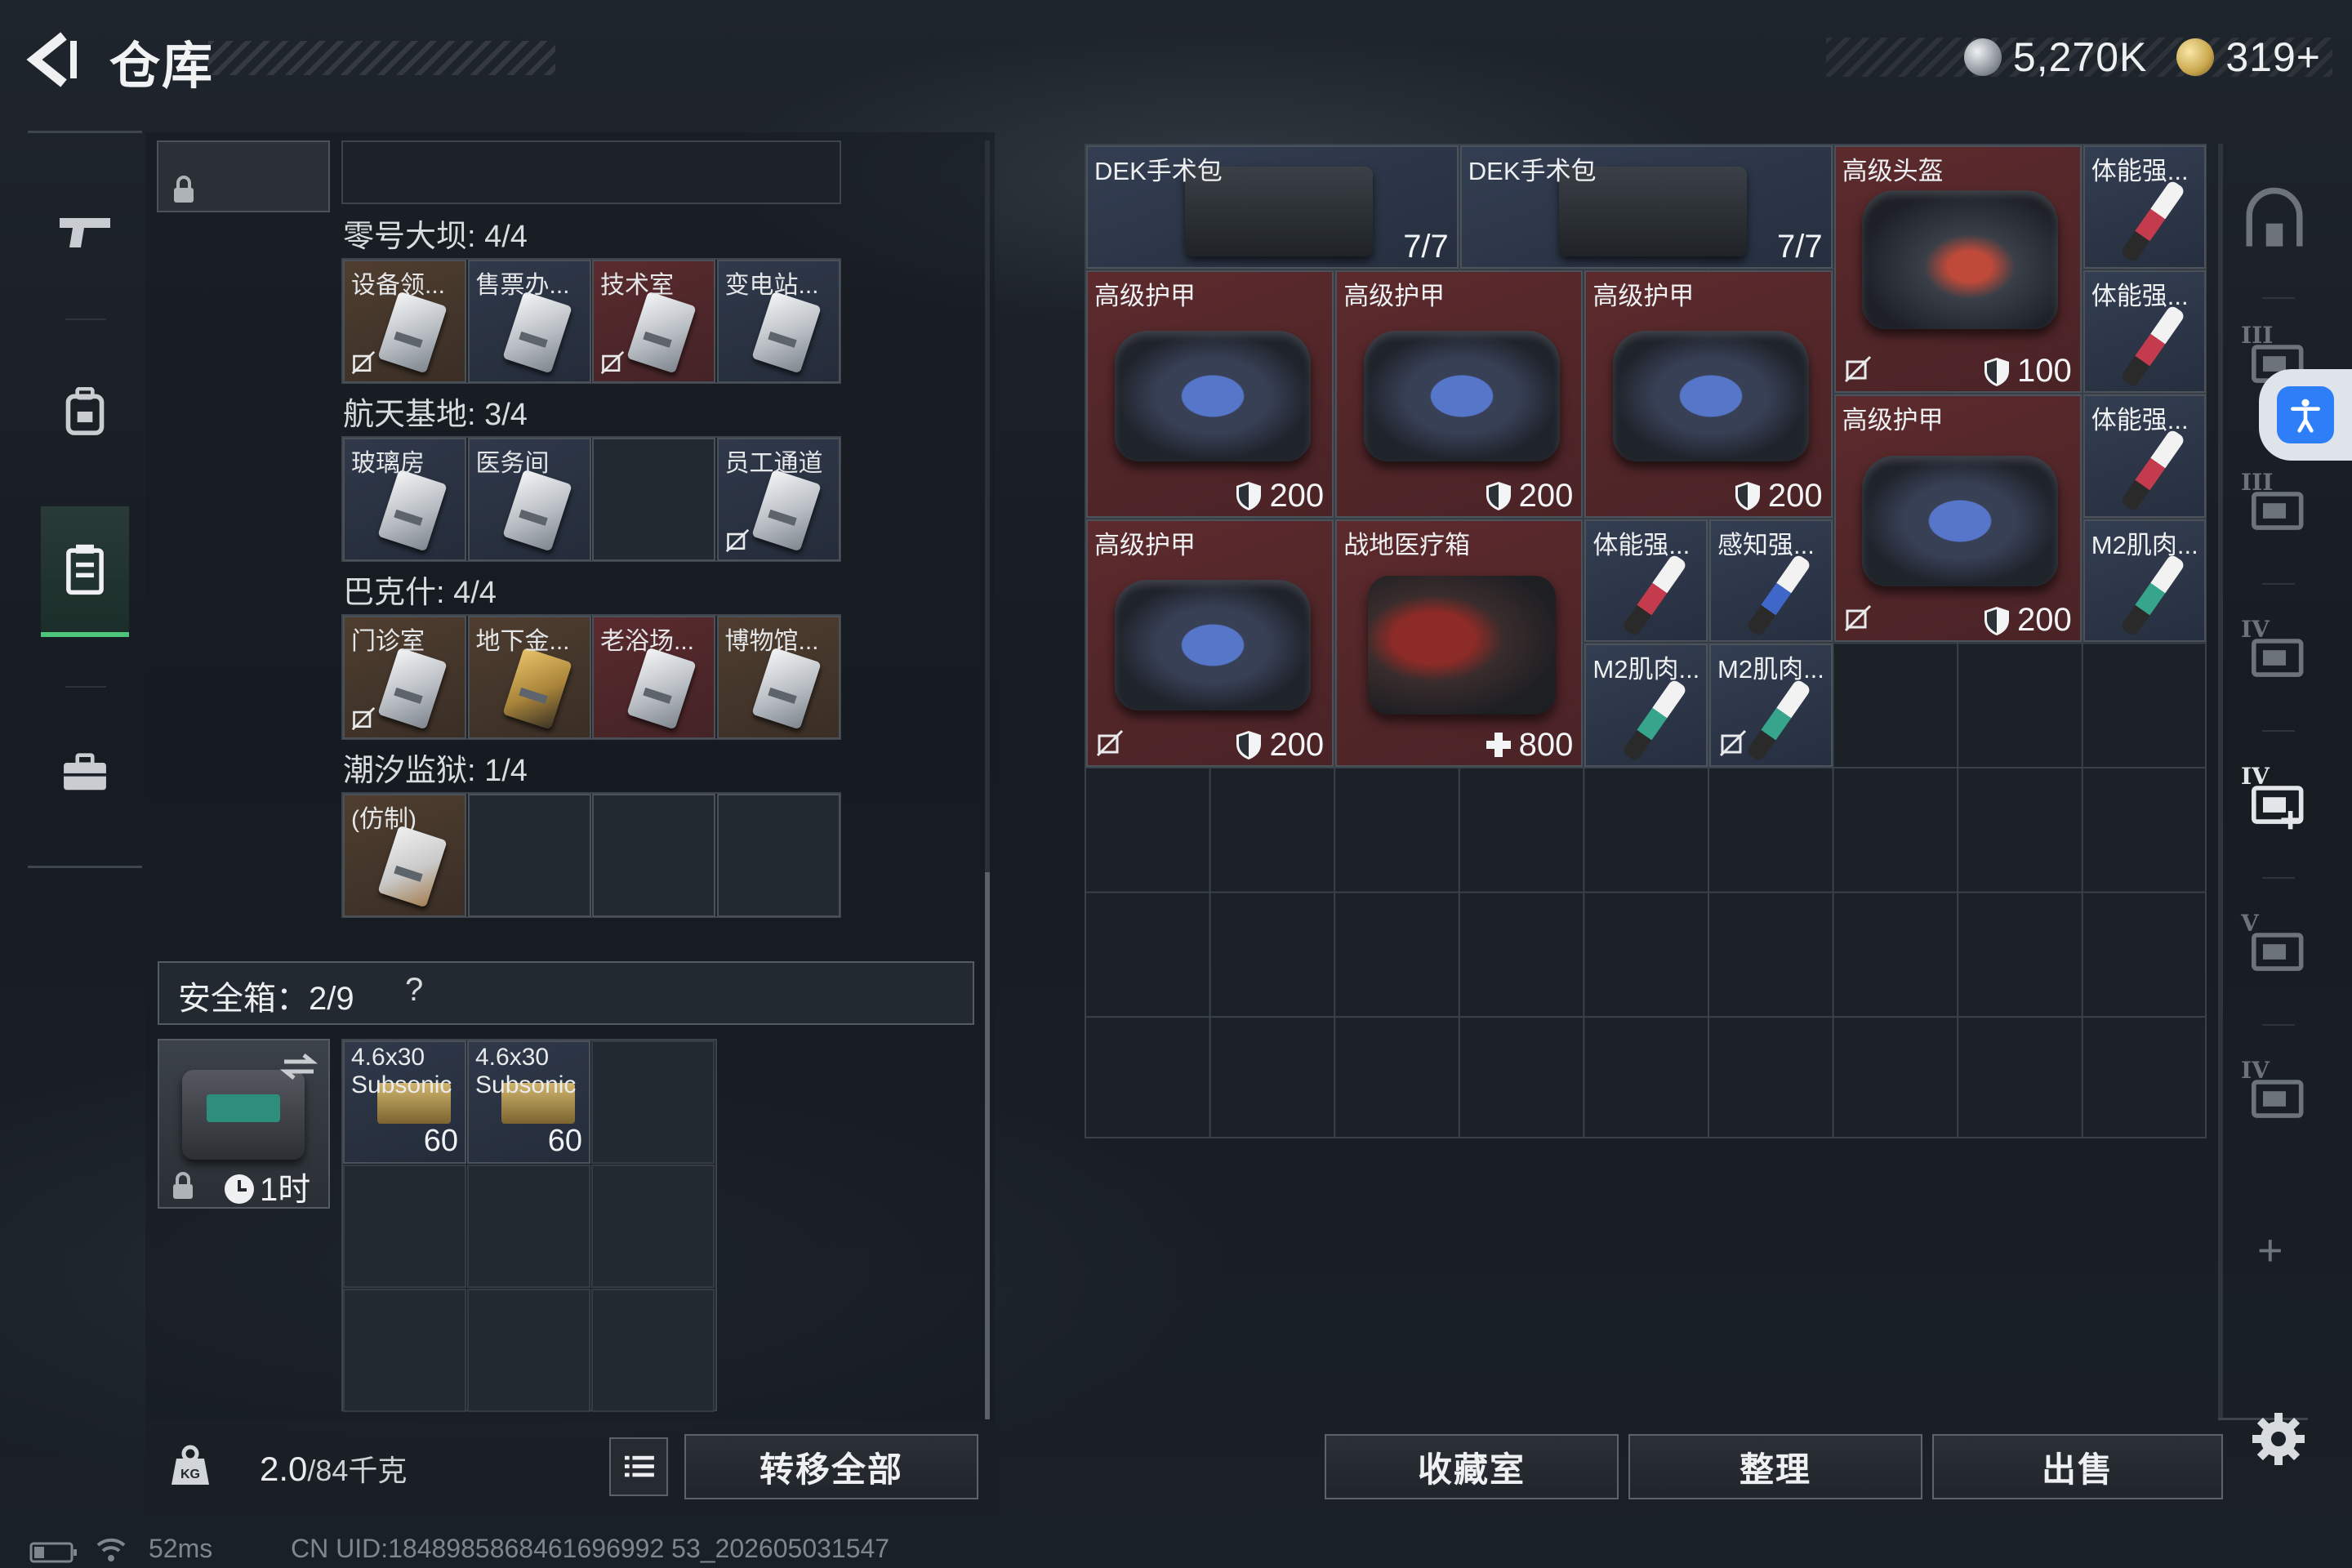 The width and height of the screenshot is (2352, 1568). I want to click on storage-scrollbar, so click(2220, 781).